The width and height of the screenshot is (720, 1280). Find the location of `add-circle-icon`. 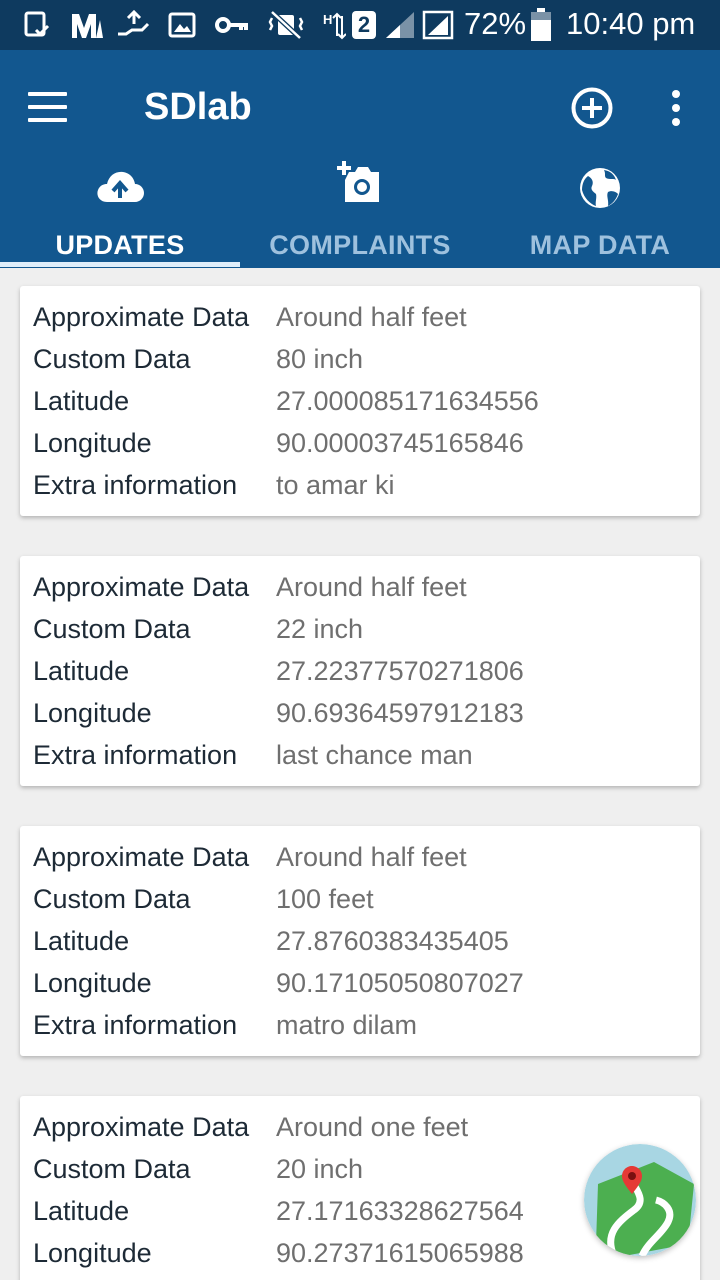

add-circle-icon is located at coordinates (592, 108).